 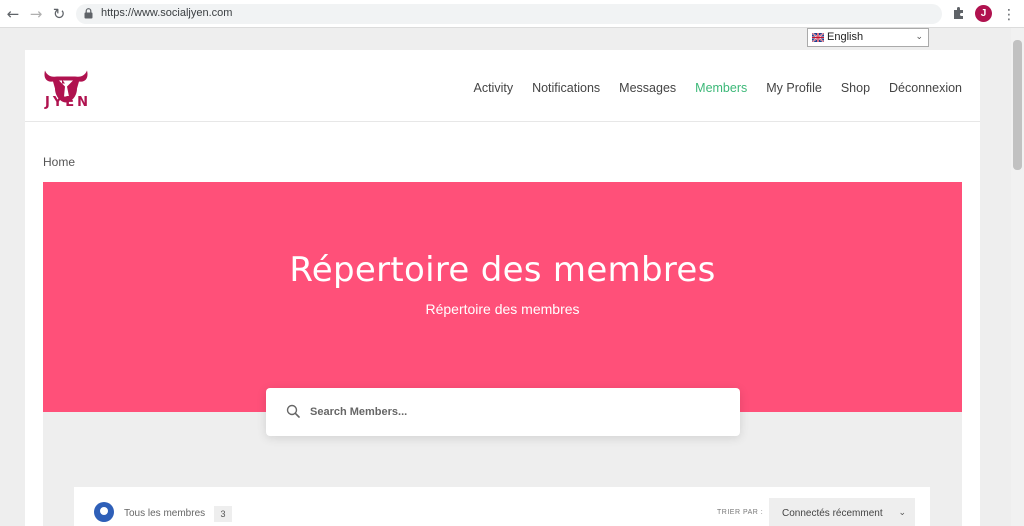 I want to click on nav-item-activity: Activity, so click(x=493, y=88).